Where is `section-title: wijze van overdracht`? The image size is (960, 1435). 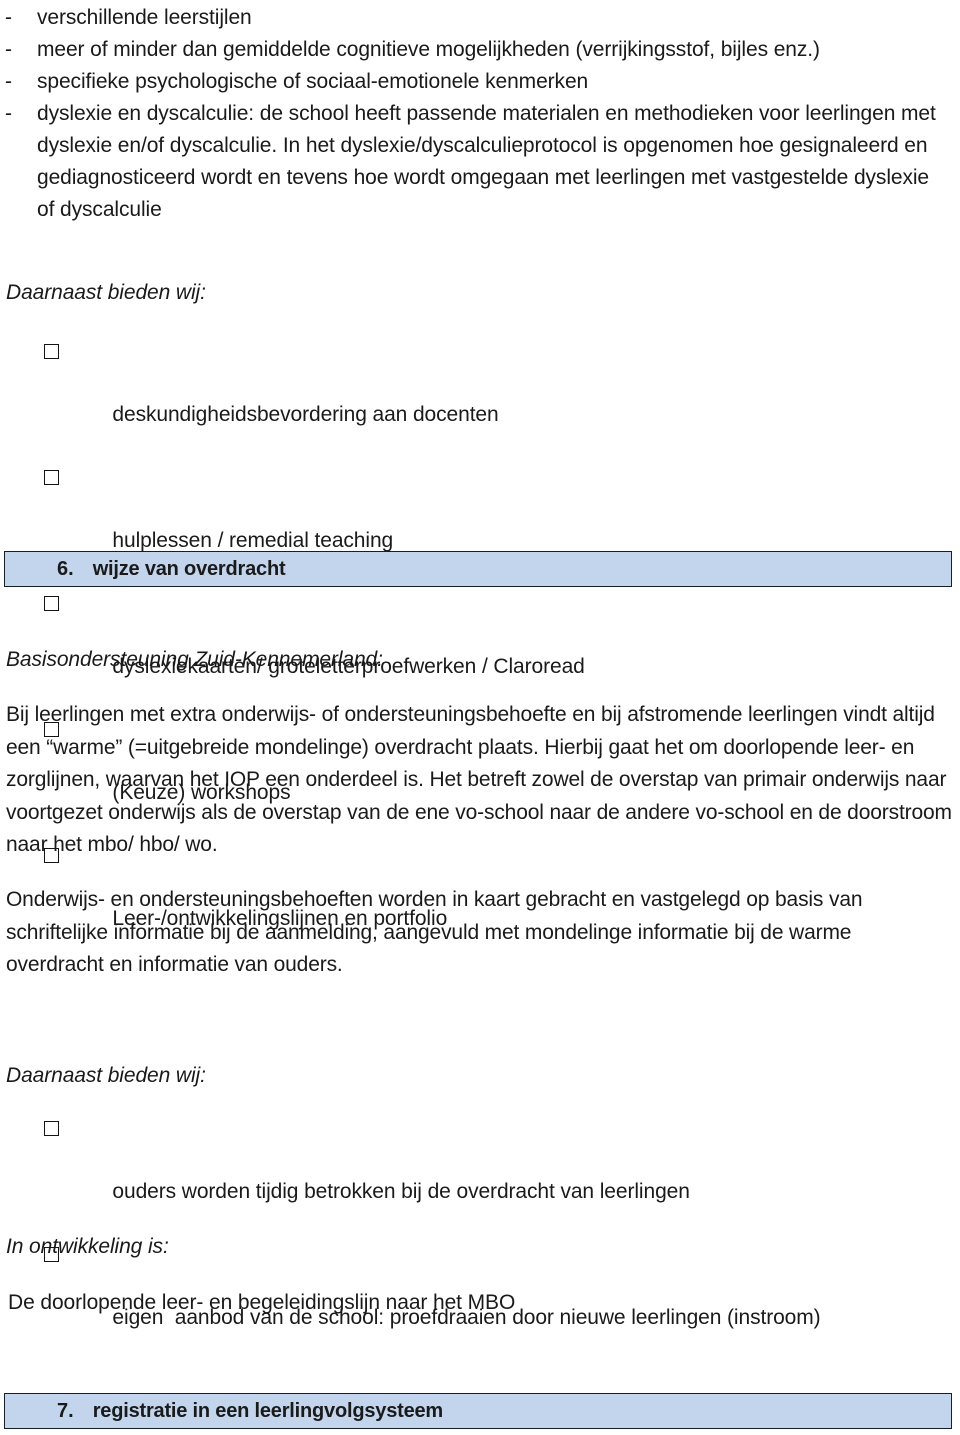 section-title: wijze van overdracht is located at coordinates (189, 568).